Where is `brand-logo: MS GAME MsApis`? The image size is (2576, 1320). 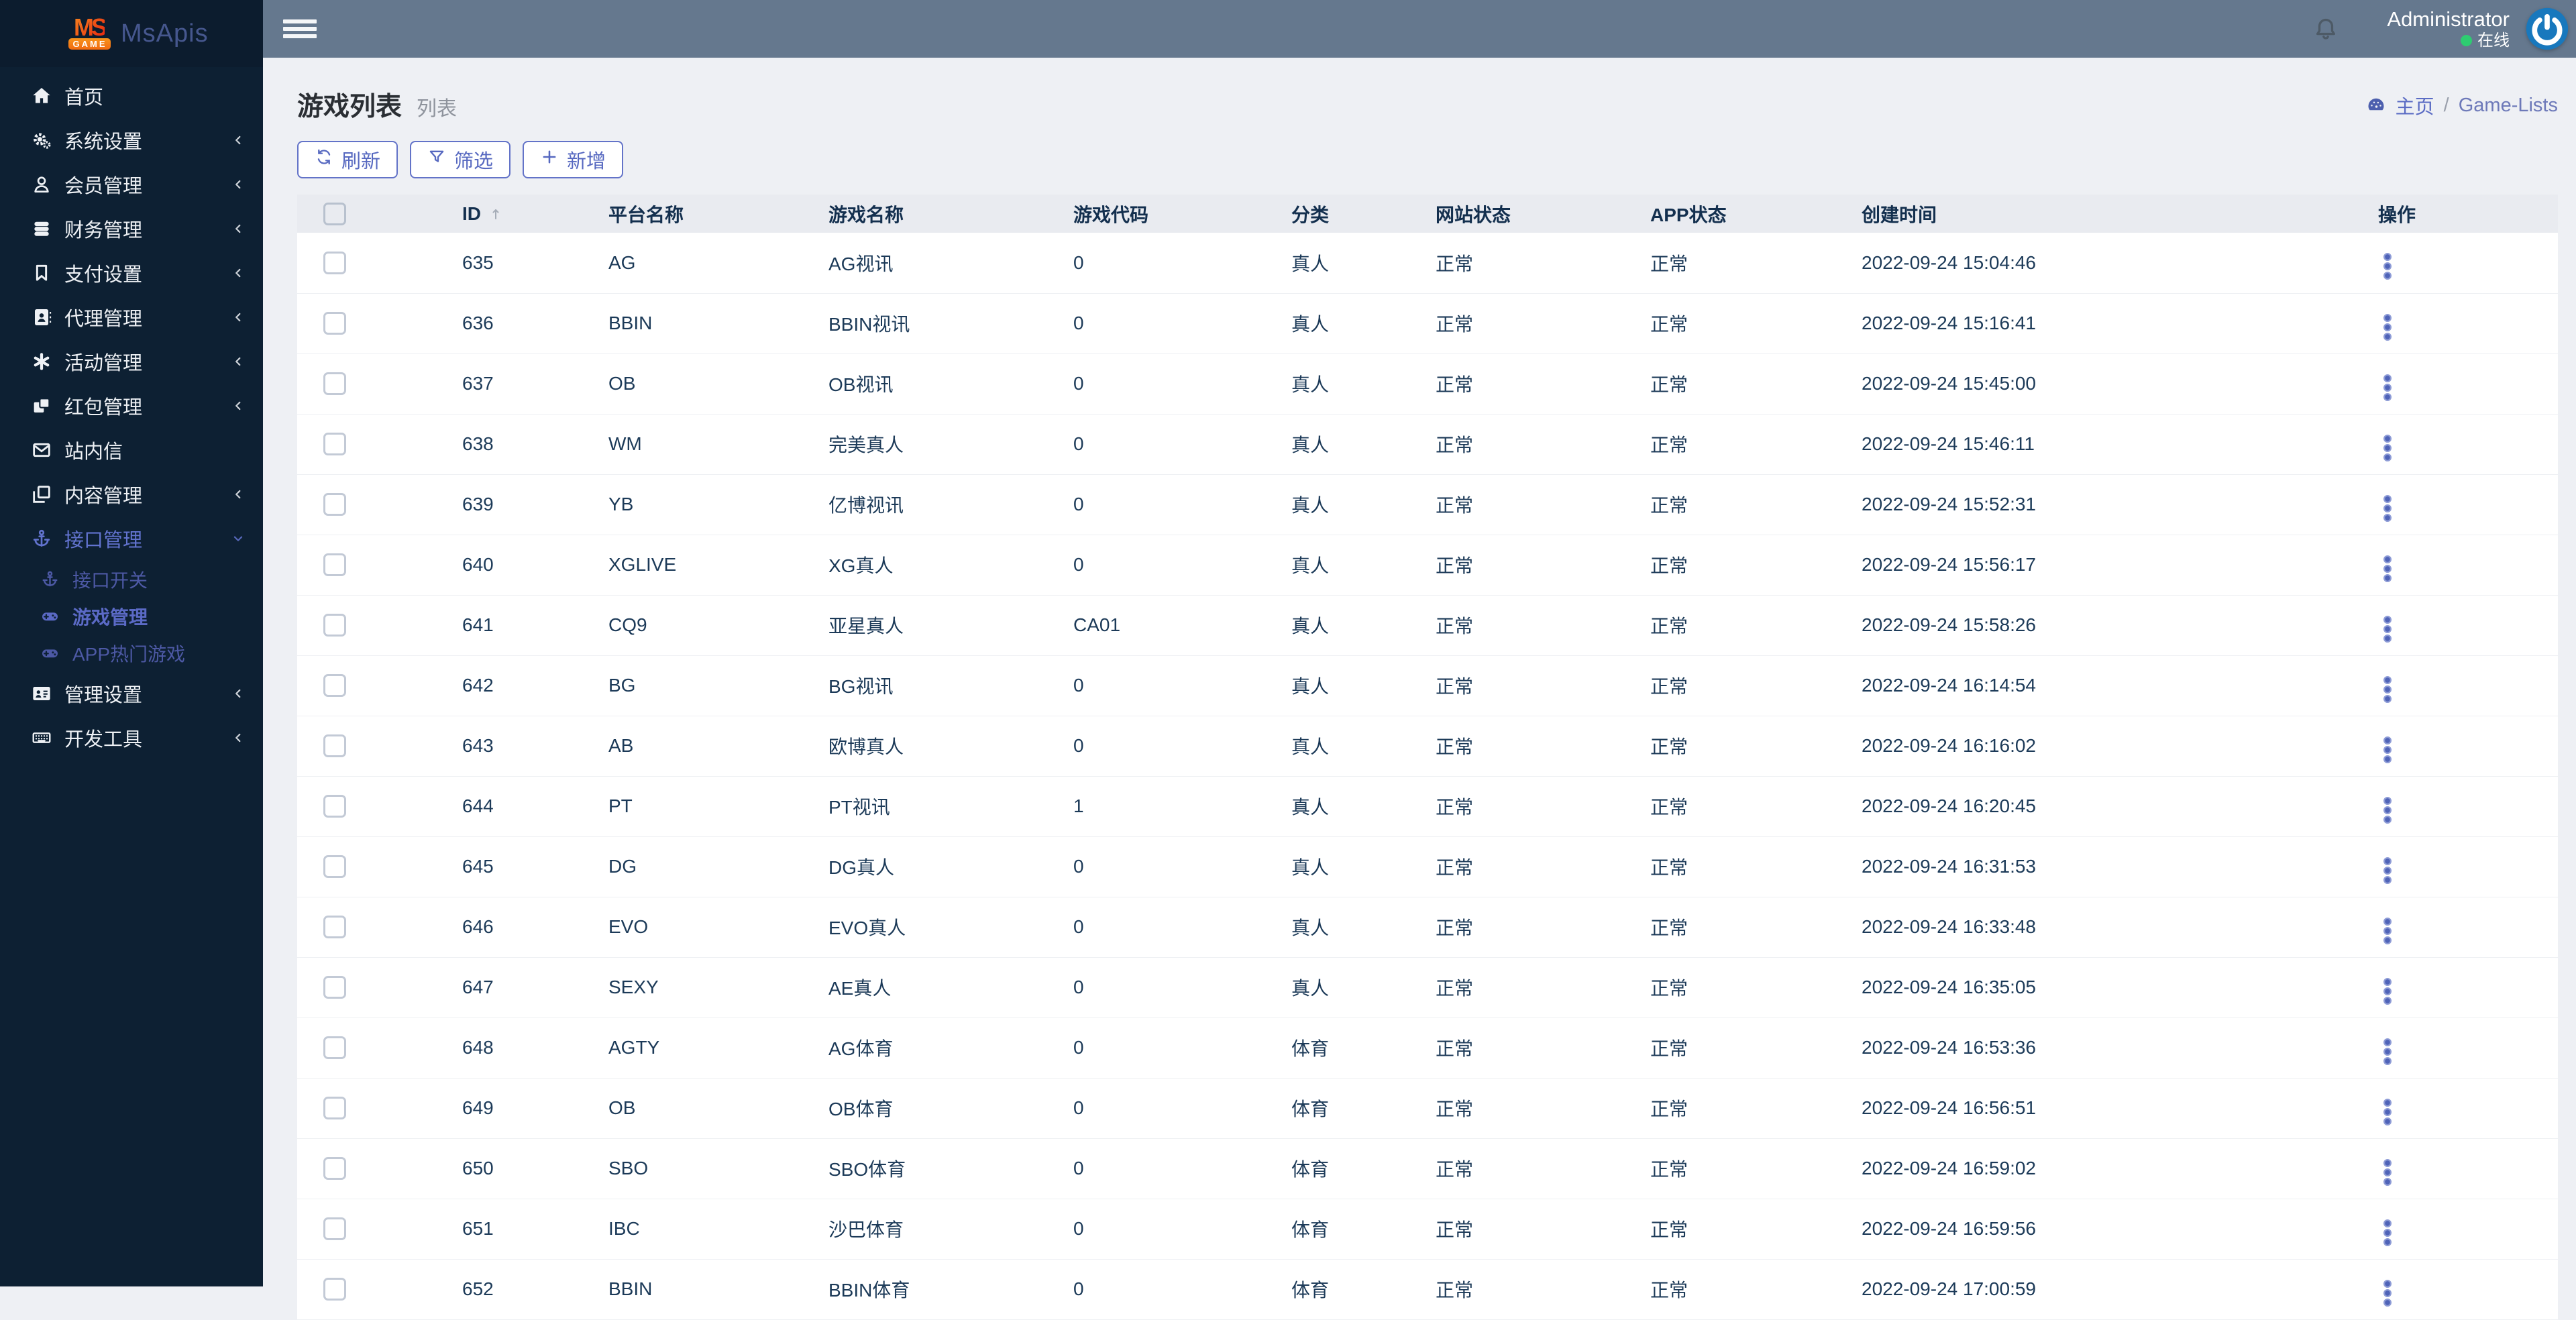 brand-logo: MS GAME MsApis is located at coordinates (131, 33).